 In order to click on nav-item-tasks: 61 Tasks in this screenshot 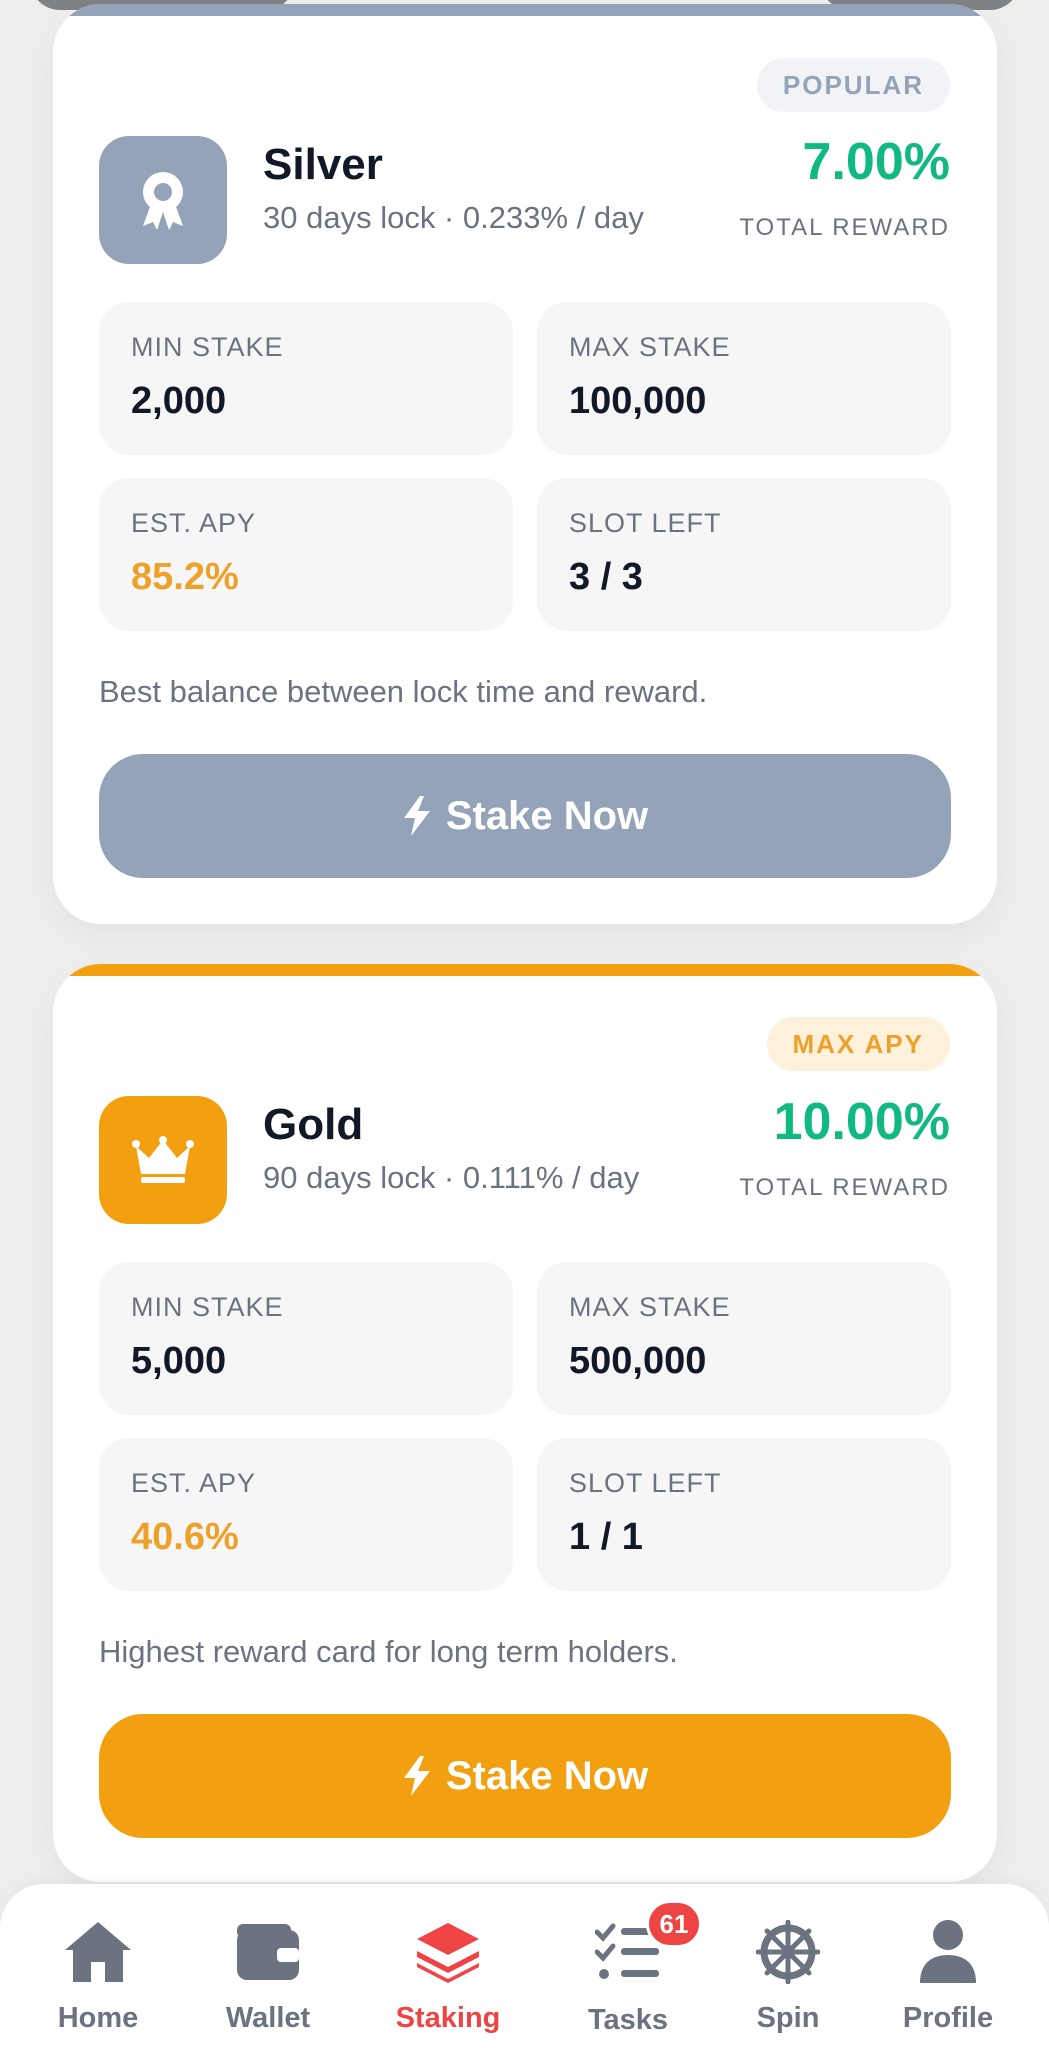, I will do `click(644, 1966)`.